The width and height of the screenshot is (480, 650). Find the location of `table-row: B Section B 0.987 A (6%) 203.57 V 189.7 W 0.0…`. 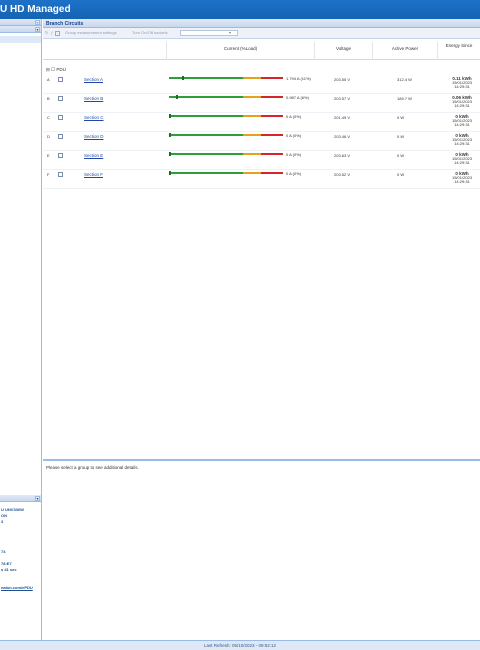

table-row: B Section B 0.987 A (6%) 203.57 V 189.7 W 0.0… is located at coordinates (261, 103).